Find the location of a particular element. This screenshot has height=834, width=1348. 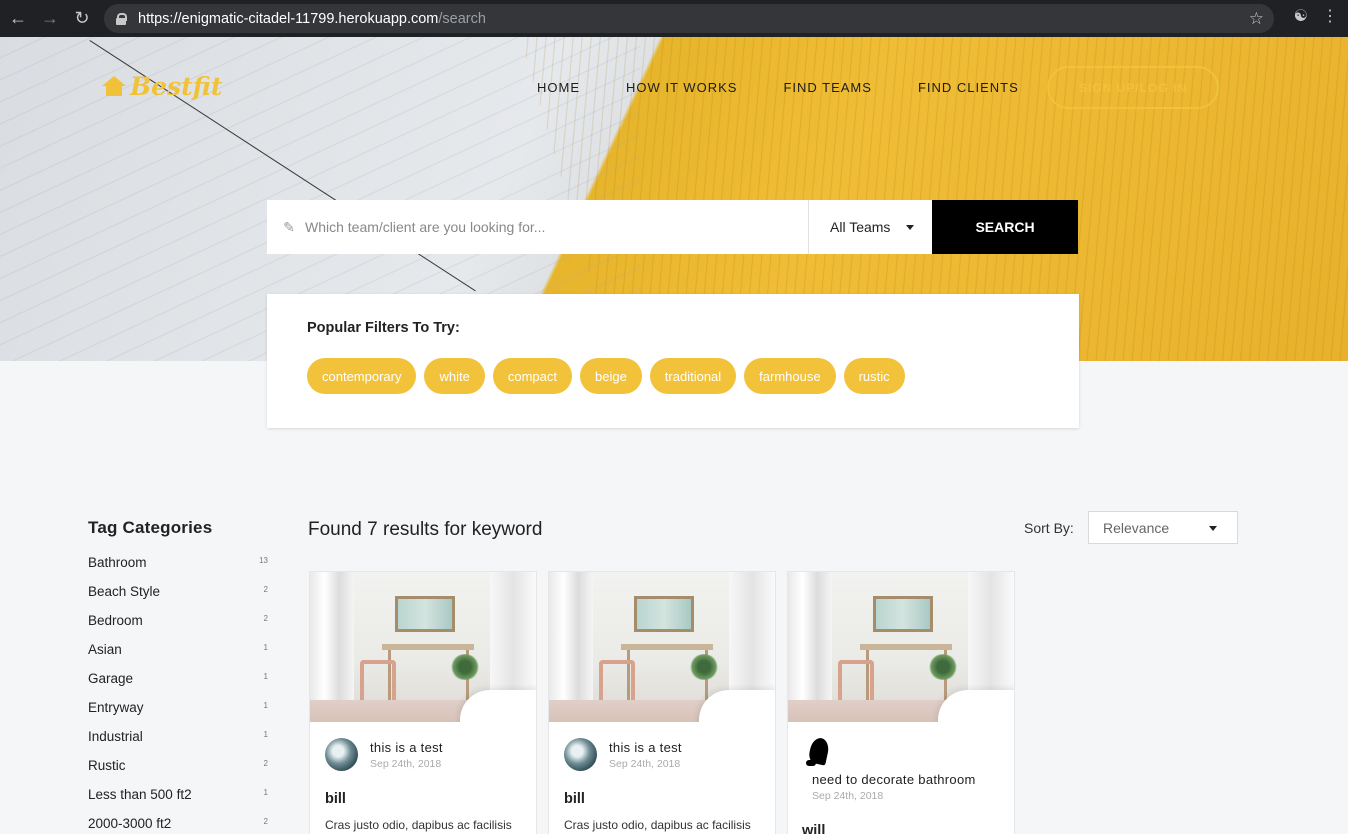

search-bar: ✎ All Teams SEARCH is located at coordinates (672, 227).